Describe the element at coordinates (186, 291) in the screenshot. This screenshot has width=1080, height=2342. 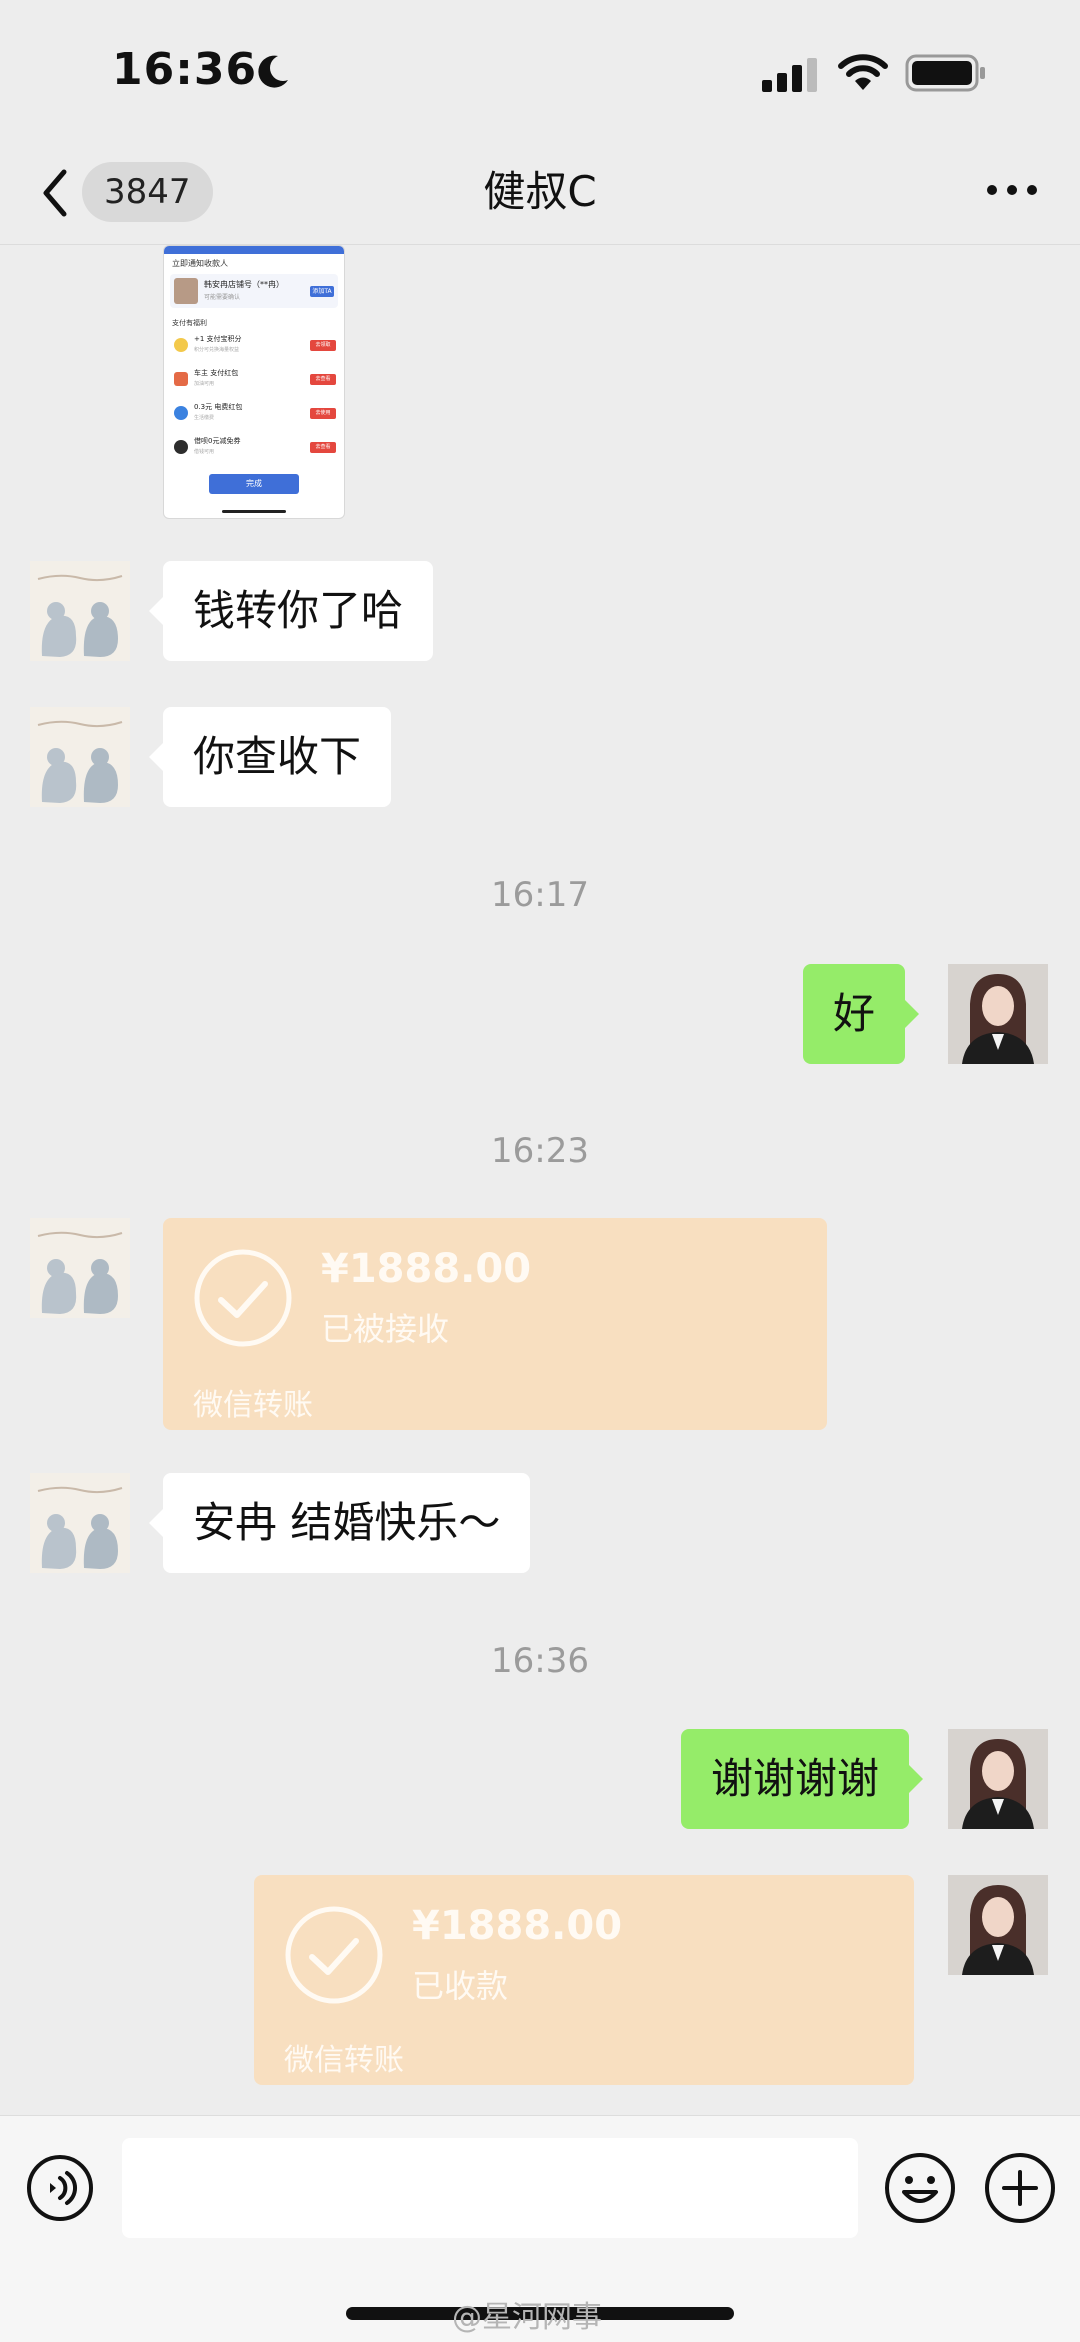
I see `payee-avatar` at that location.